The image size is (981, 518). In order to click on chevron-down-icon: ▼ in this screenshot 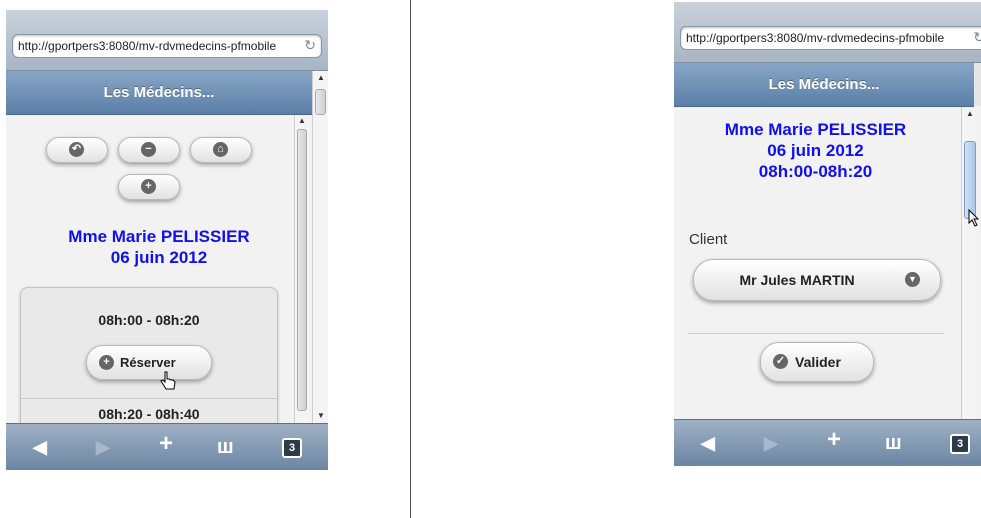, I will do `click(912, 279)`.